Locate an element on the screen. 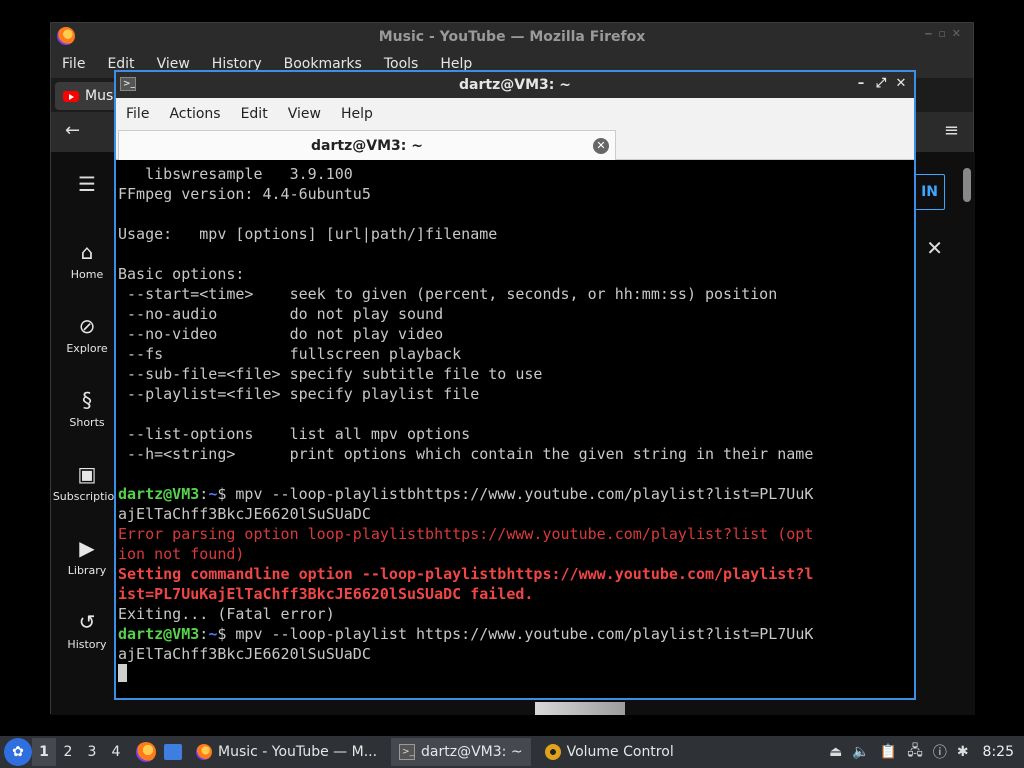  network-icon: 🖧 is located at coordinates (915, 752).